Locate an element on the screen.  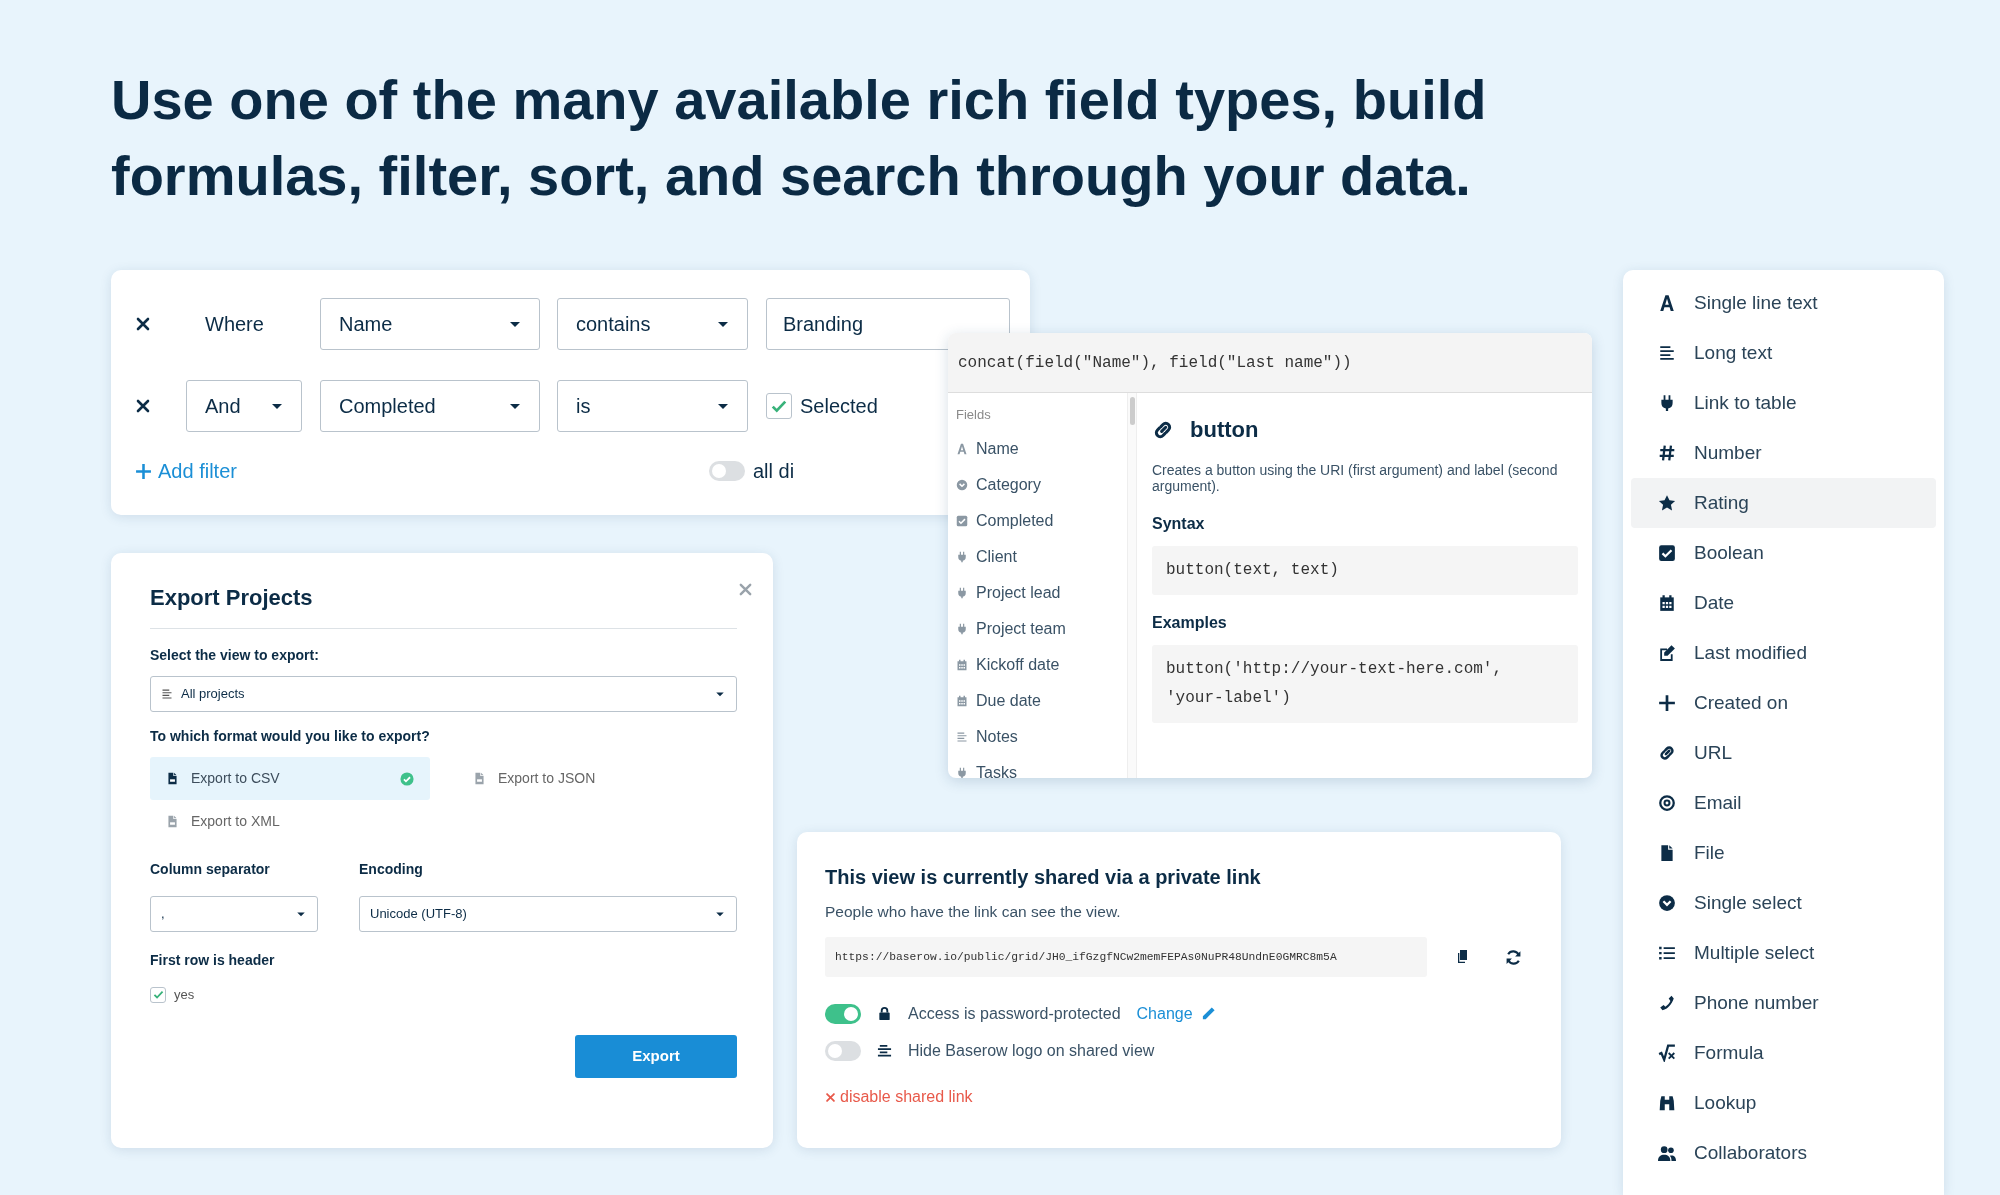
field-type-item: Collaborators is located at coordinates (1783, 1153).